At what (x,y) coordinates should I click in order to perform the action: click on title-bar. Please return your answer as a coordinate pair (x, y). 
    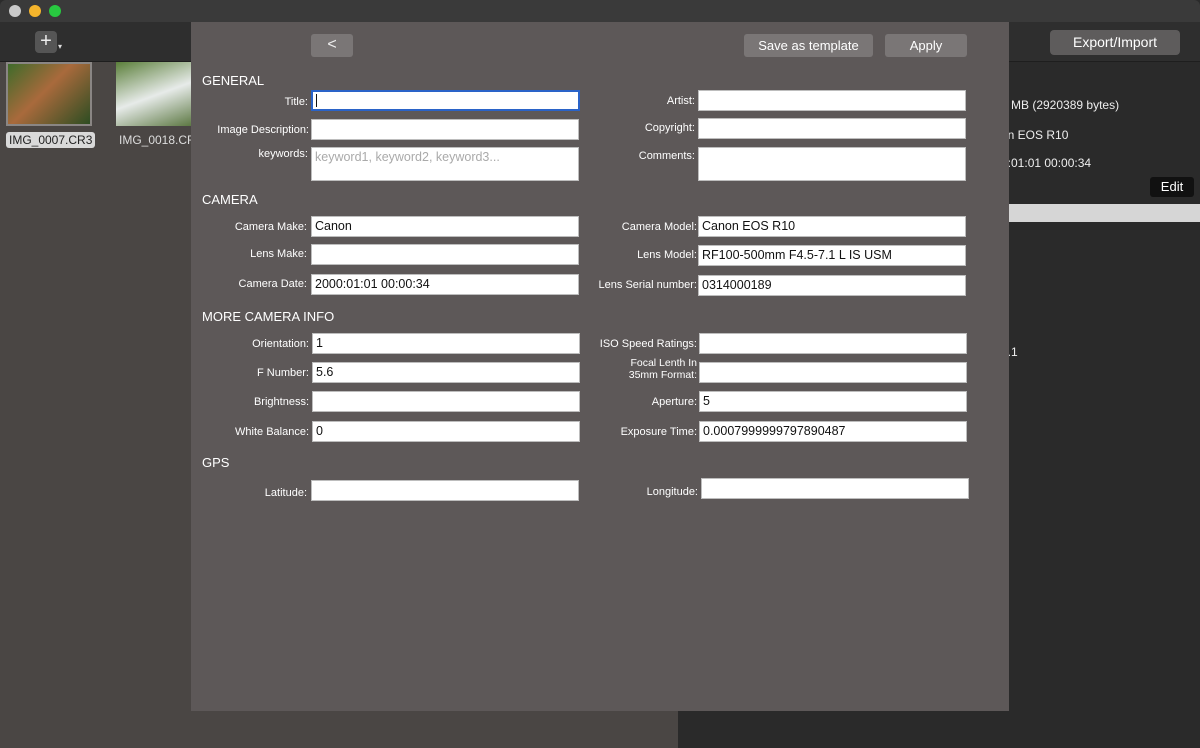
    Looking at the image, I should click on (600, 11).